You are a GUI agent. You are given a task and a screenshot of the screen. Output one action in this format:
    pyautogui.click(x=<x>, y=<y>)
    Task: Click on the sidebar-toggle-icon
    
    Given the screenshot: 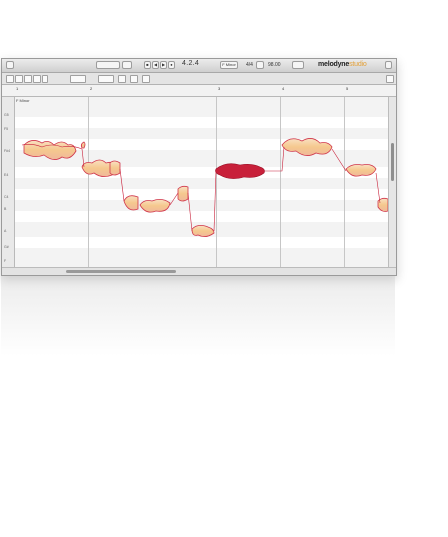 What is the action you would take?
    pyautogui.click(x=10, y=65)
    